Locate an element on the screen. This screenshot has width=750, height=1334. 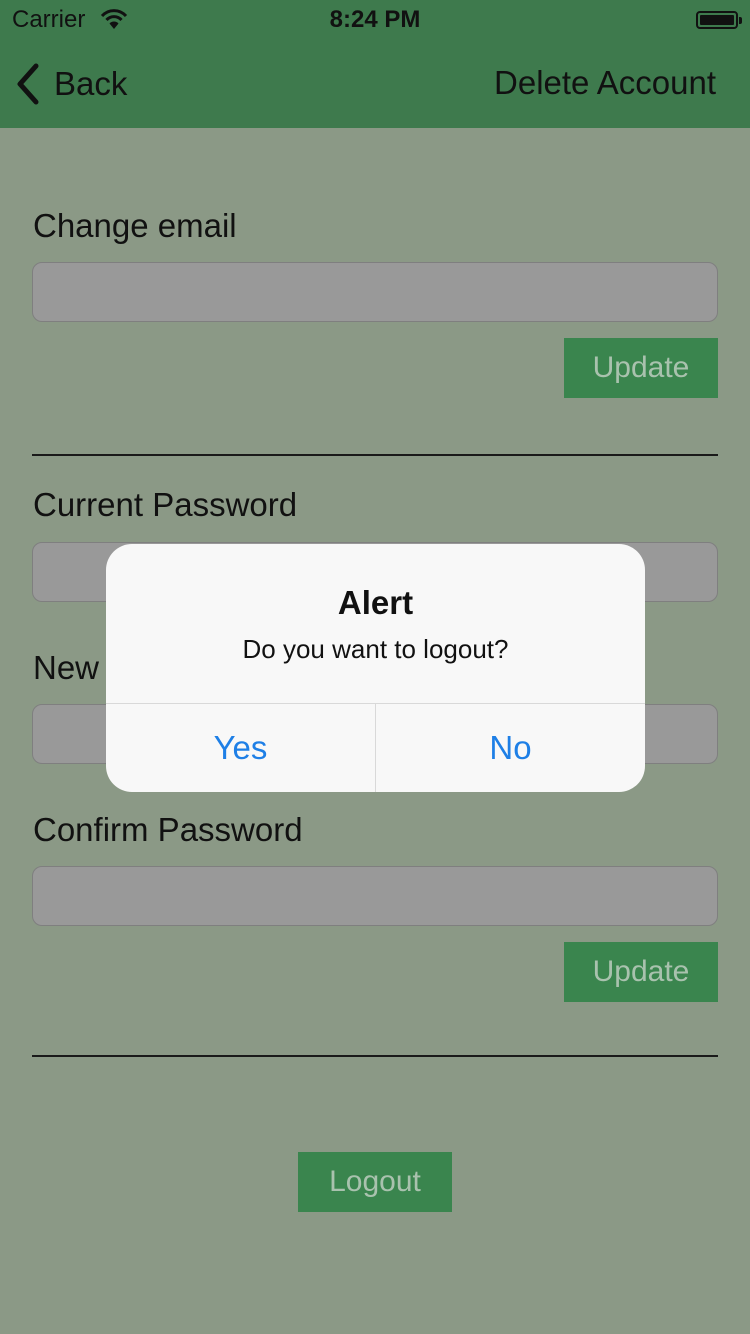
back-label: Back is located at coordinates (91, 83).